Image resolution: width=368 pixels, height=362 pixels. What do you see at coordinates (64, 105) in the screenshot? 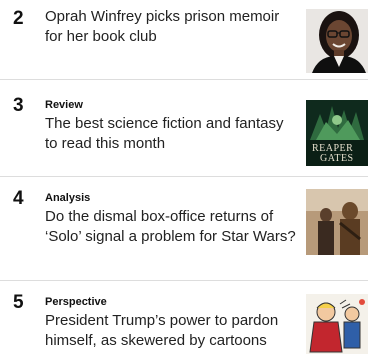
I see `article-label: Review` at bounding box center [64, 105].